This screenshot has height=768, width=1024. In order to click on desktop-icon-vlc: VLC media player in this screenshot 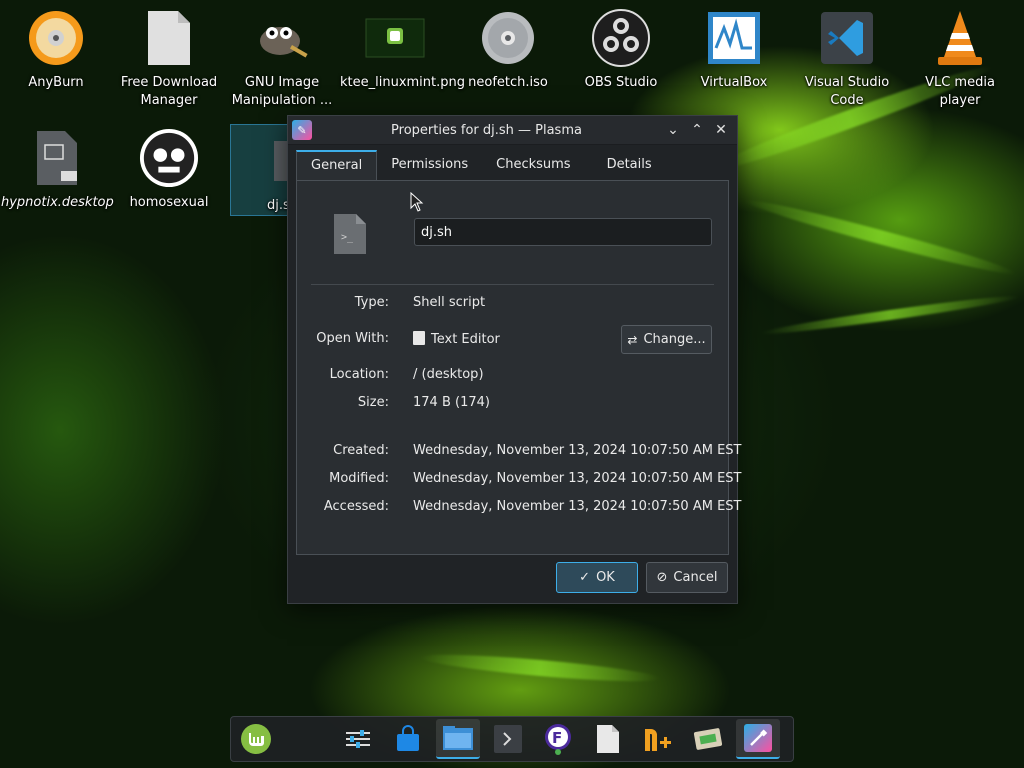, I will do `click(960, 59)`.